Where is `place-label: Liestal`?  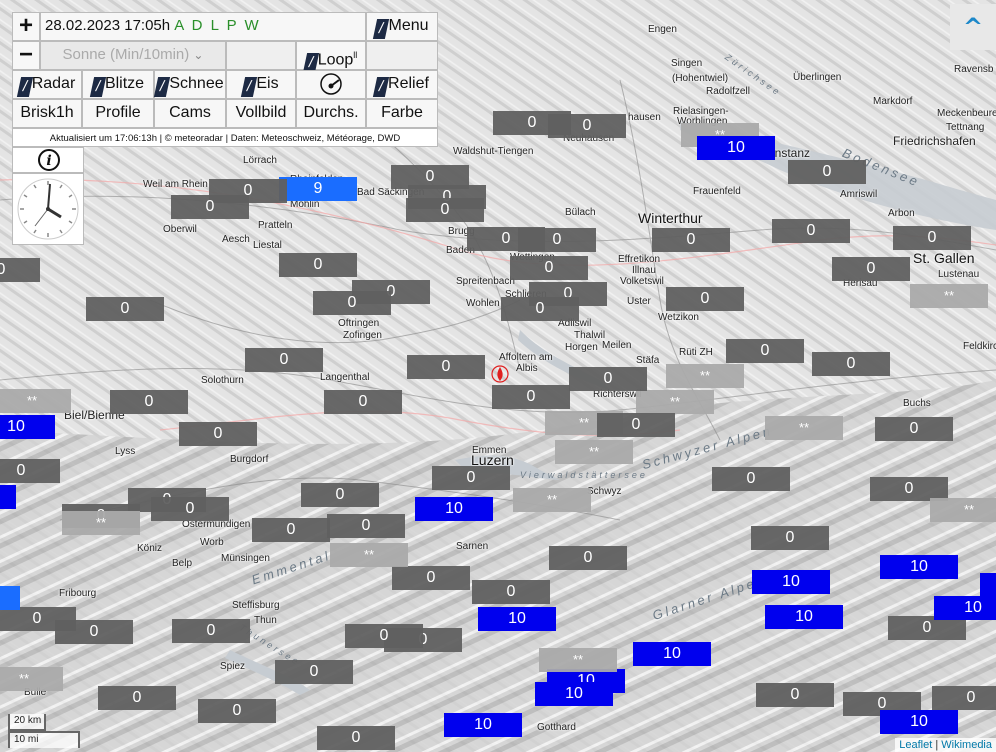
place-label: Liestal is located at coordinates (267, 245).